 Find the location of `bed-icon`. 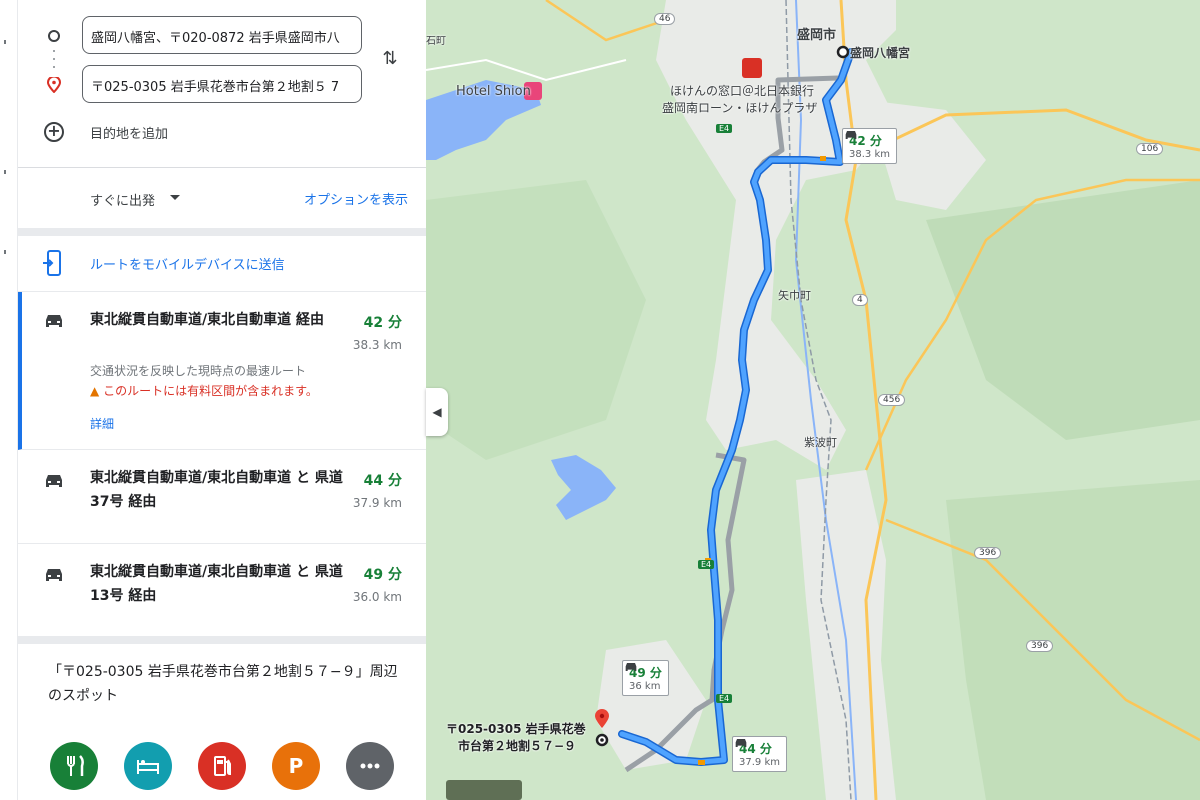

bed-icon is located at coordinates (148, 767).